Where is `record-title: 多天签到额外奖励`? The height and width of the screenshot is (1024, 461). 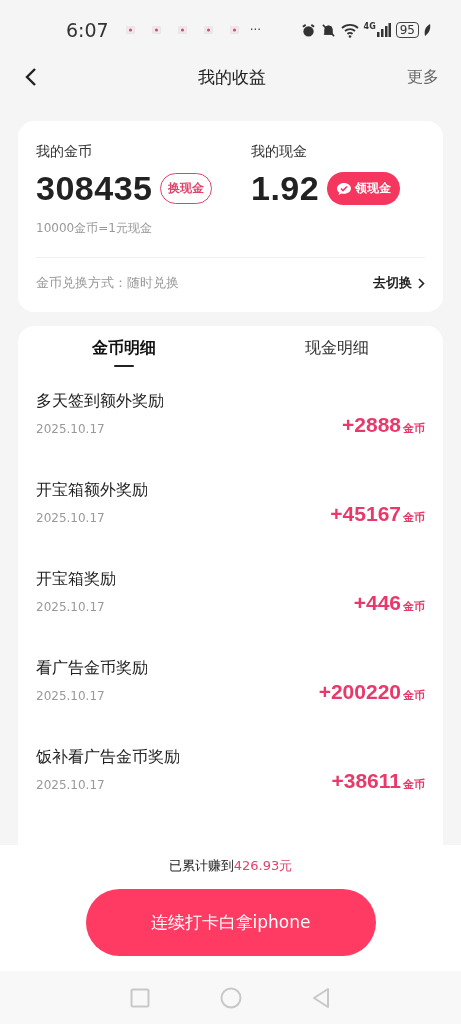 record-title: 多天签到额外奖励 is located at coordinates (100, 401).